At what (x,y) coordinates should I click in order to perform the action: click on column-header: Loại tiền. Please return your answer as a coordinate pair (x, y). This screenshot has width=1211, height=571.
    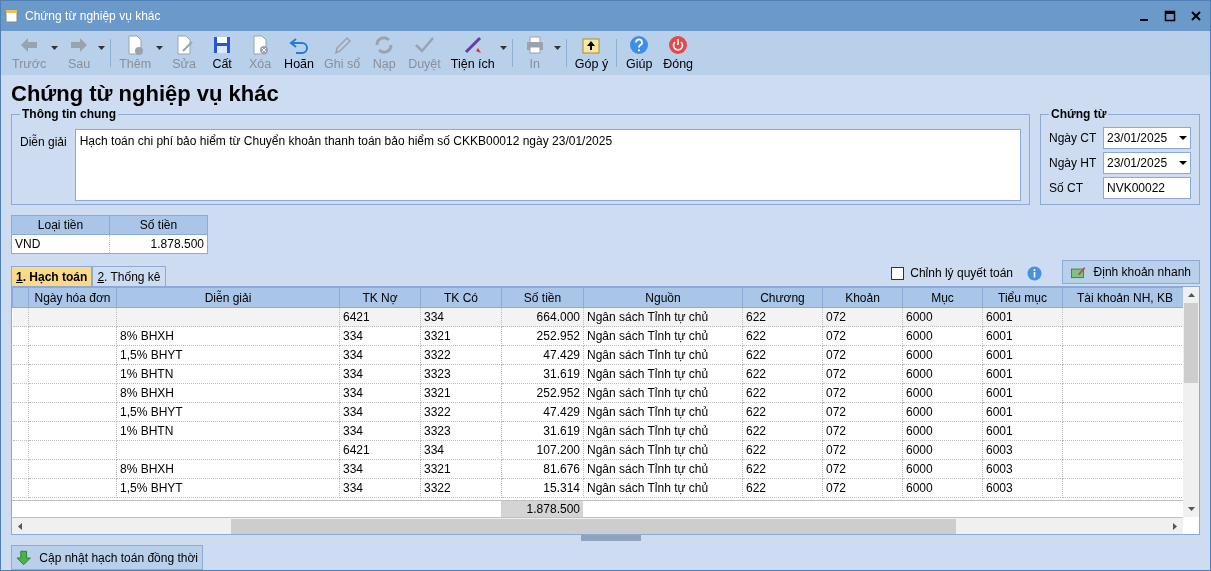
    Looking at the image, I should click on (60, 225).